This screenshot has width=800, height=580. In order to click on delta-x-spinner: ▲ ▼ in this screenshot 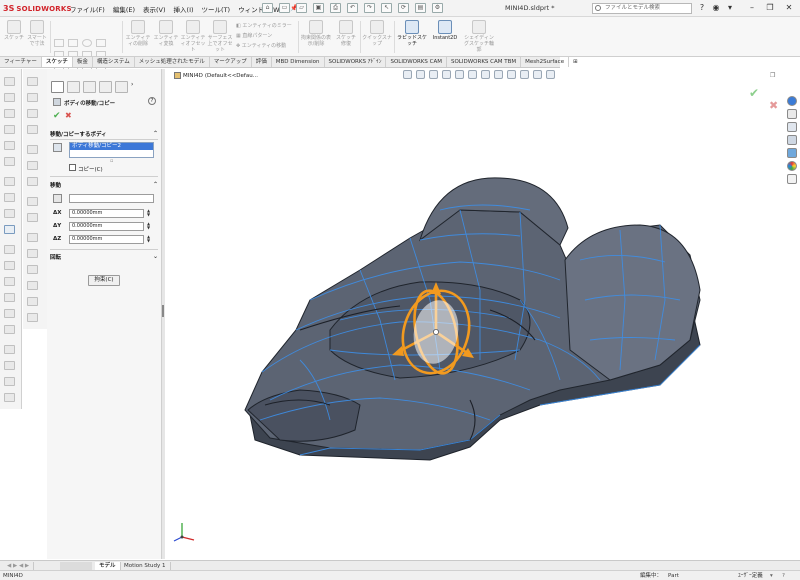, I will do `click(148, 213)`.